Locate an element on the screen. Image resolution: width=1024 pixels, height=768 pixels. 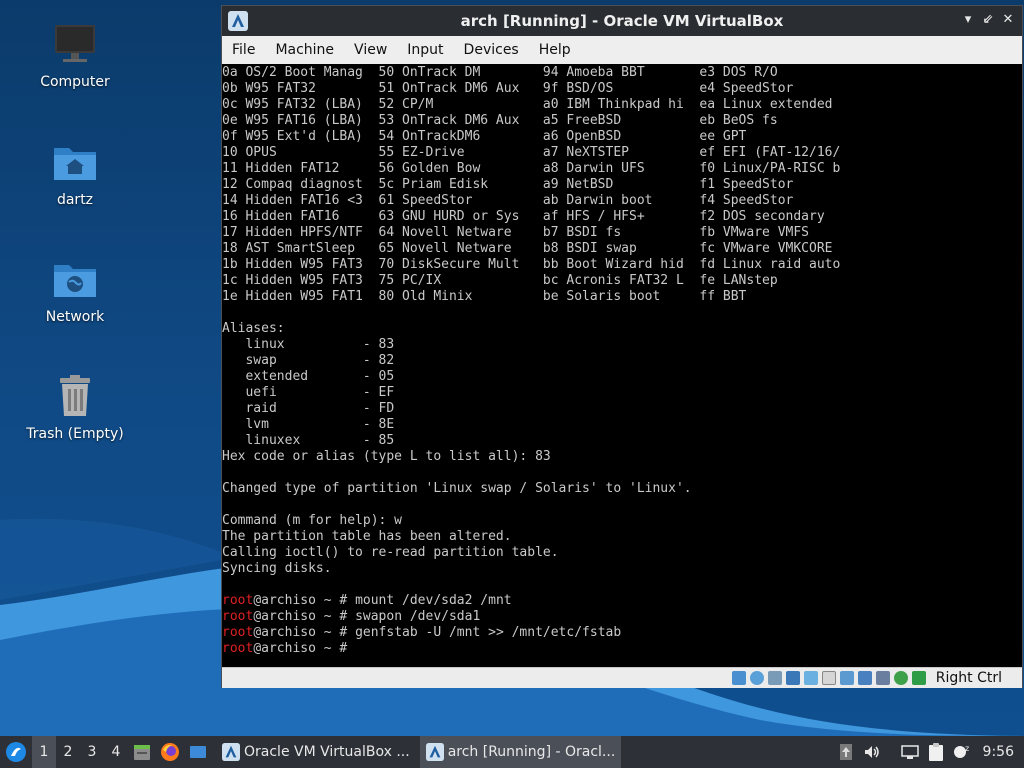
terminal-line: linux - 83 is located at coordinates (308, 344).